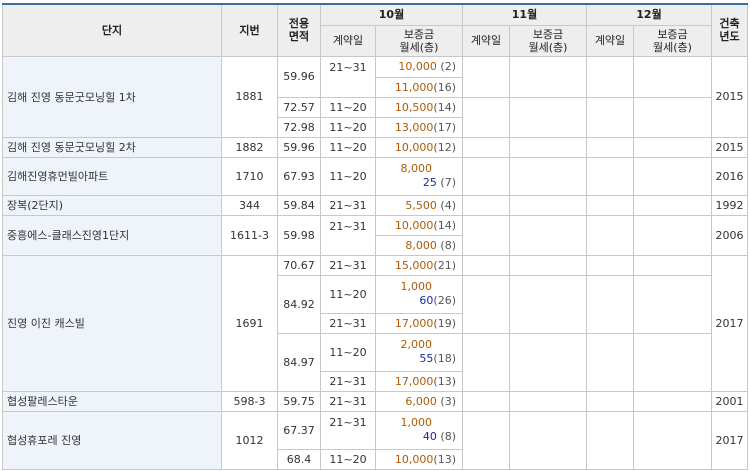 Image resolution: width=750 pixels, height=471 pixels. Describe the element at coordinates (448, 401) in the screenshot. I see `floor: (3)` at that location.